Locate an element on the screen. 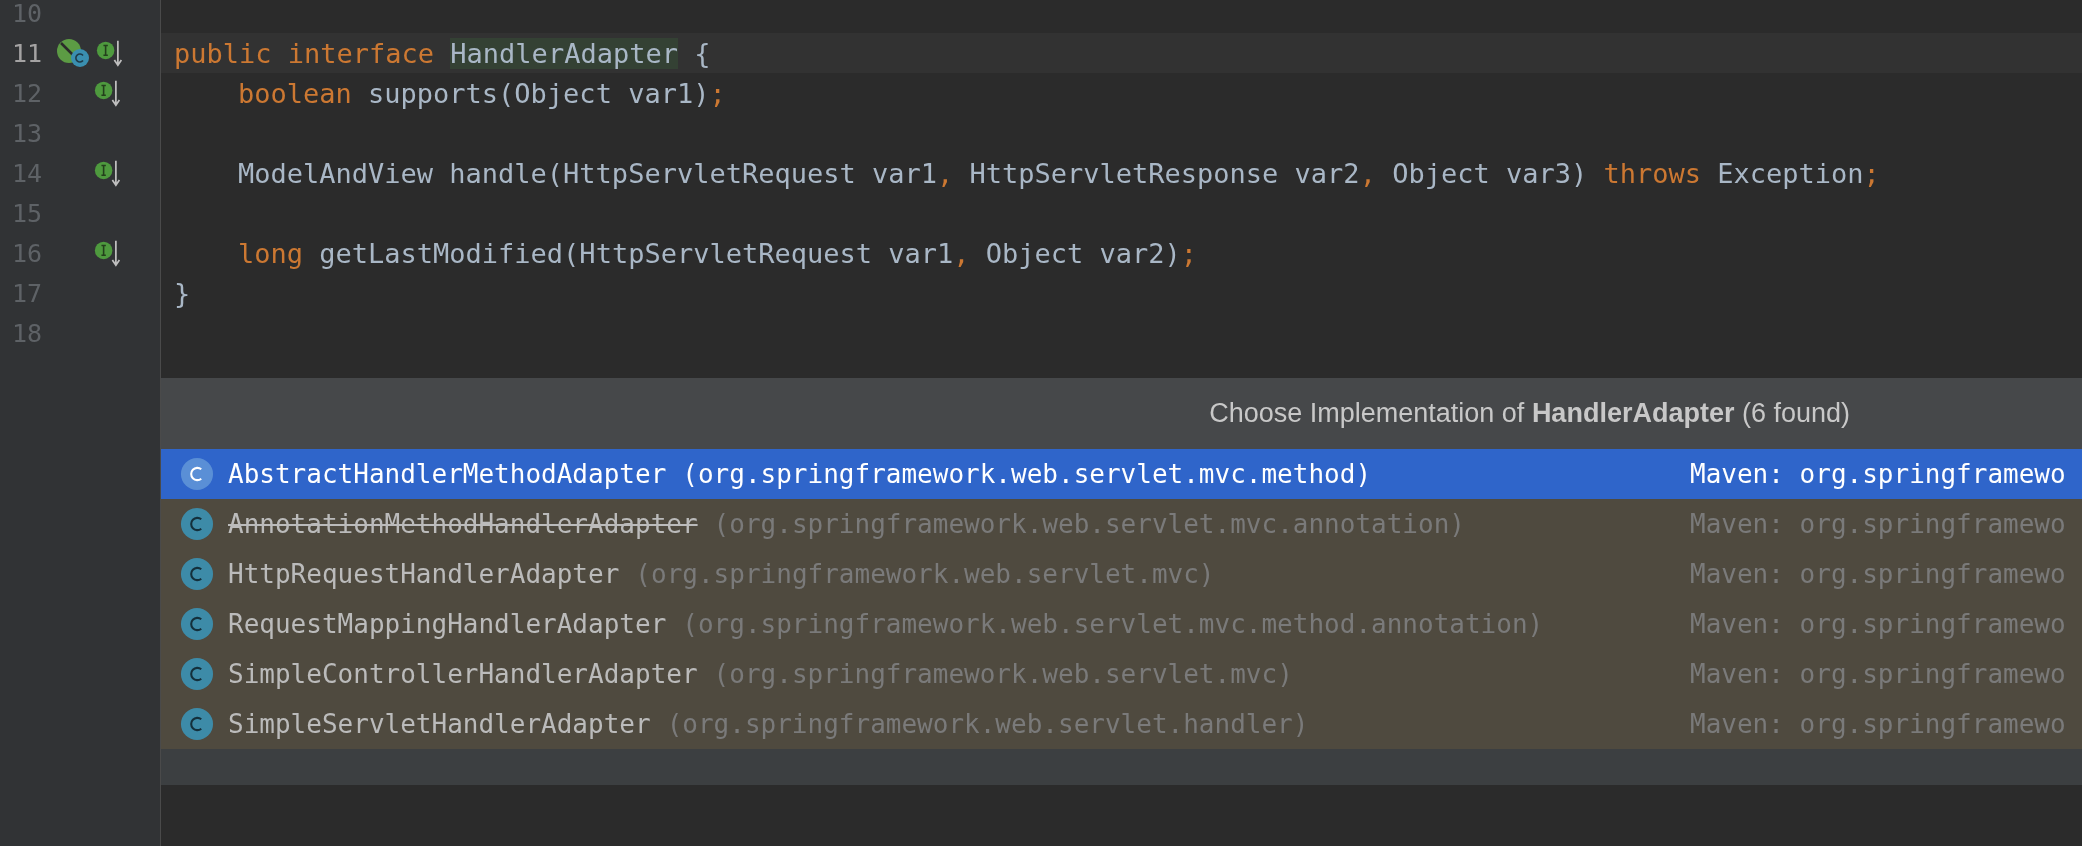 The image size is (2082, 846). code-line: long getLastModified(HttpServletRequest var1, Object var2); is located at coordinates (717, 253).